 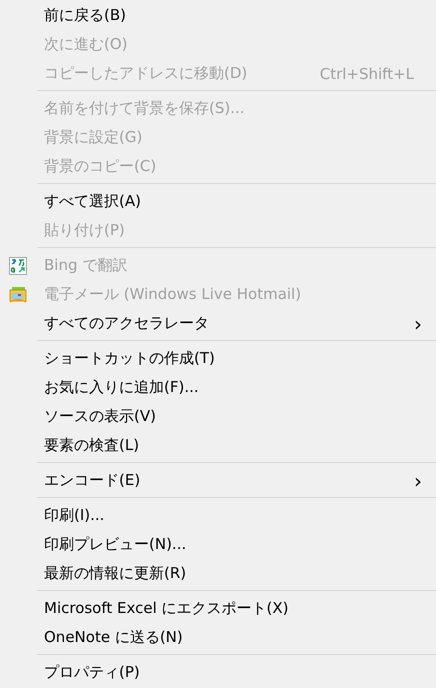 What do you see at coordinates (167, 608) in the screenshot?
I see `menu-item-label: Microsoft Excel にエクスポート(X)` at bounding box center [167, 608].